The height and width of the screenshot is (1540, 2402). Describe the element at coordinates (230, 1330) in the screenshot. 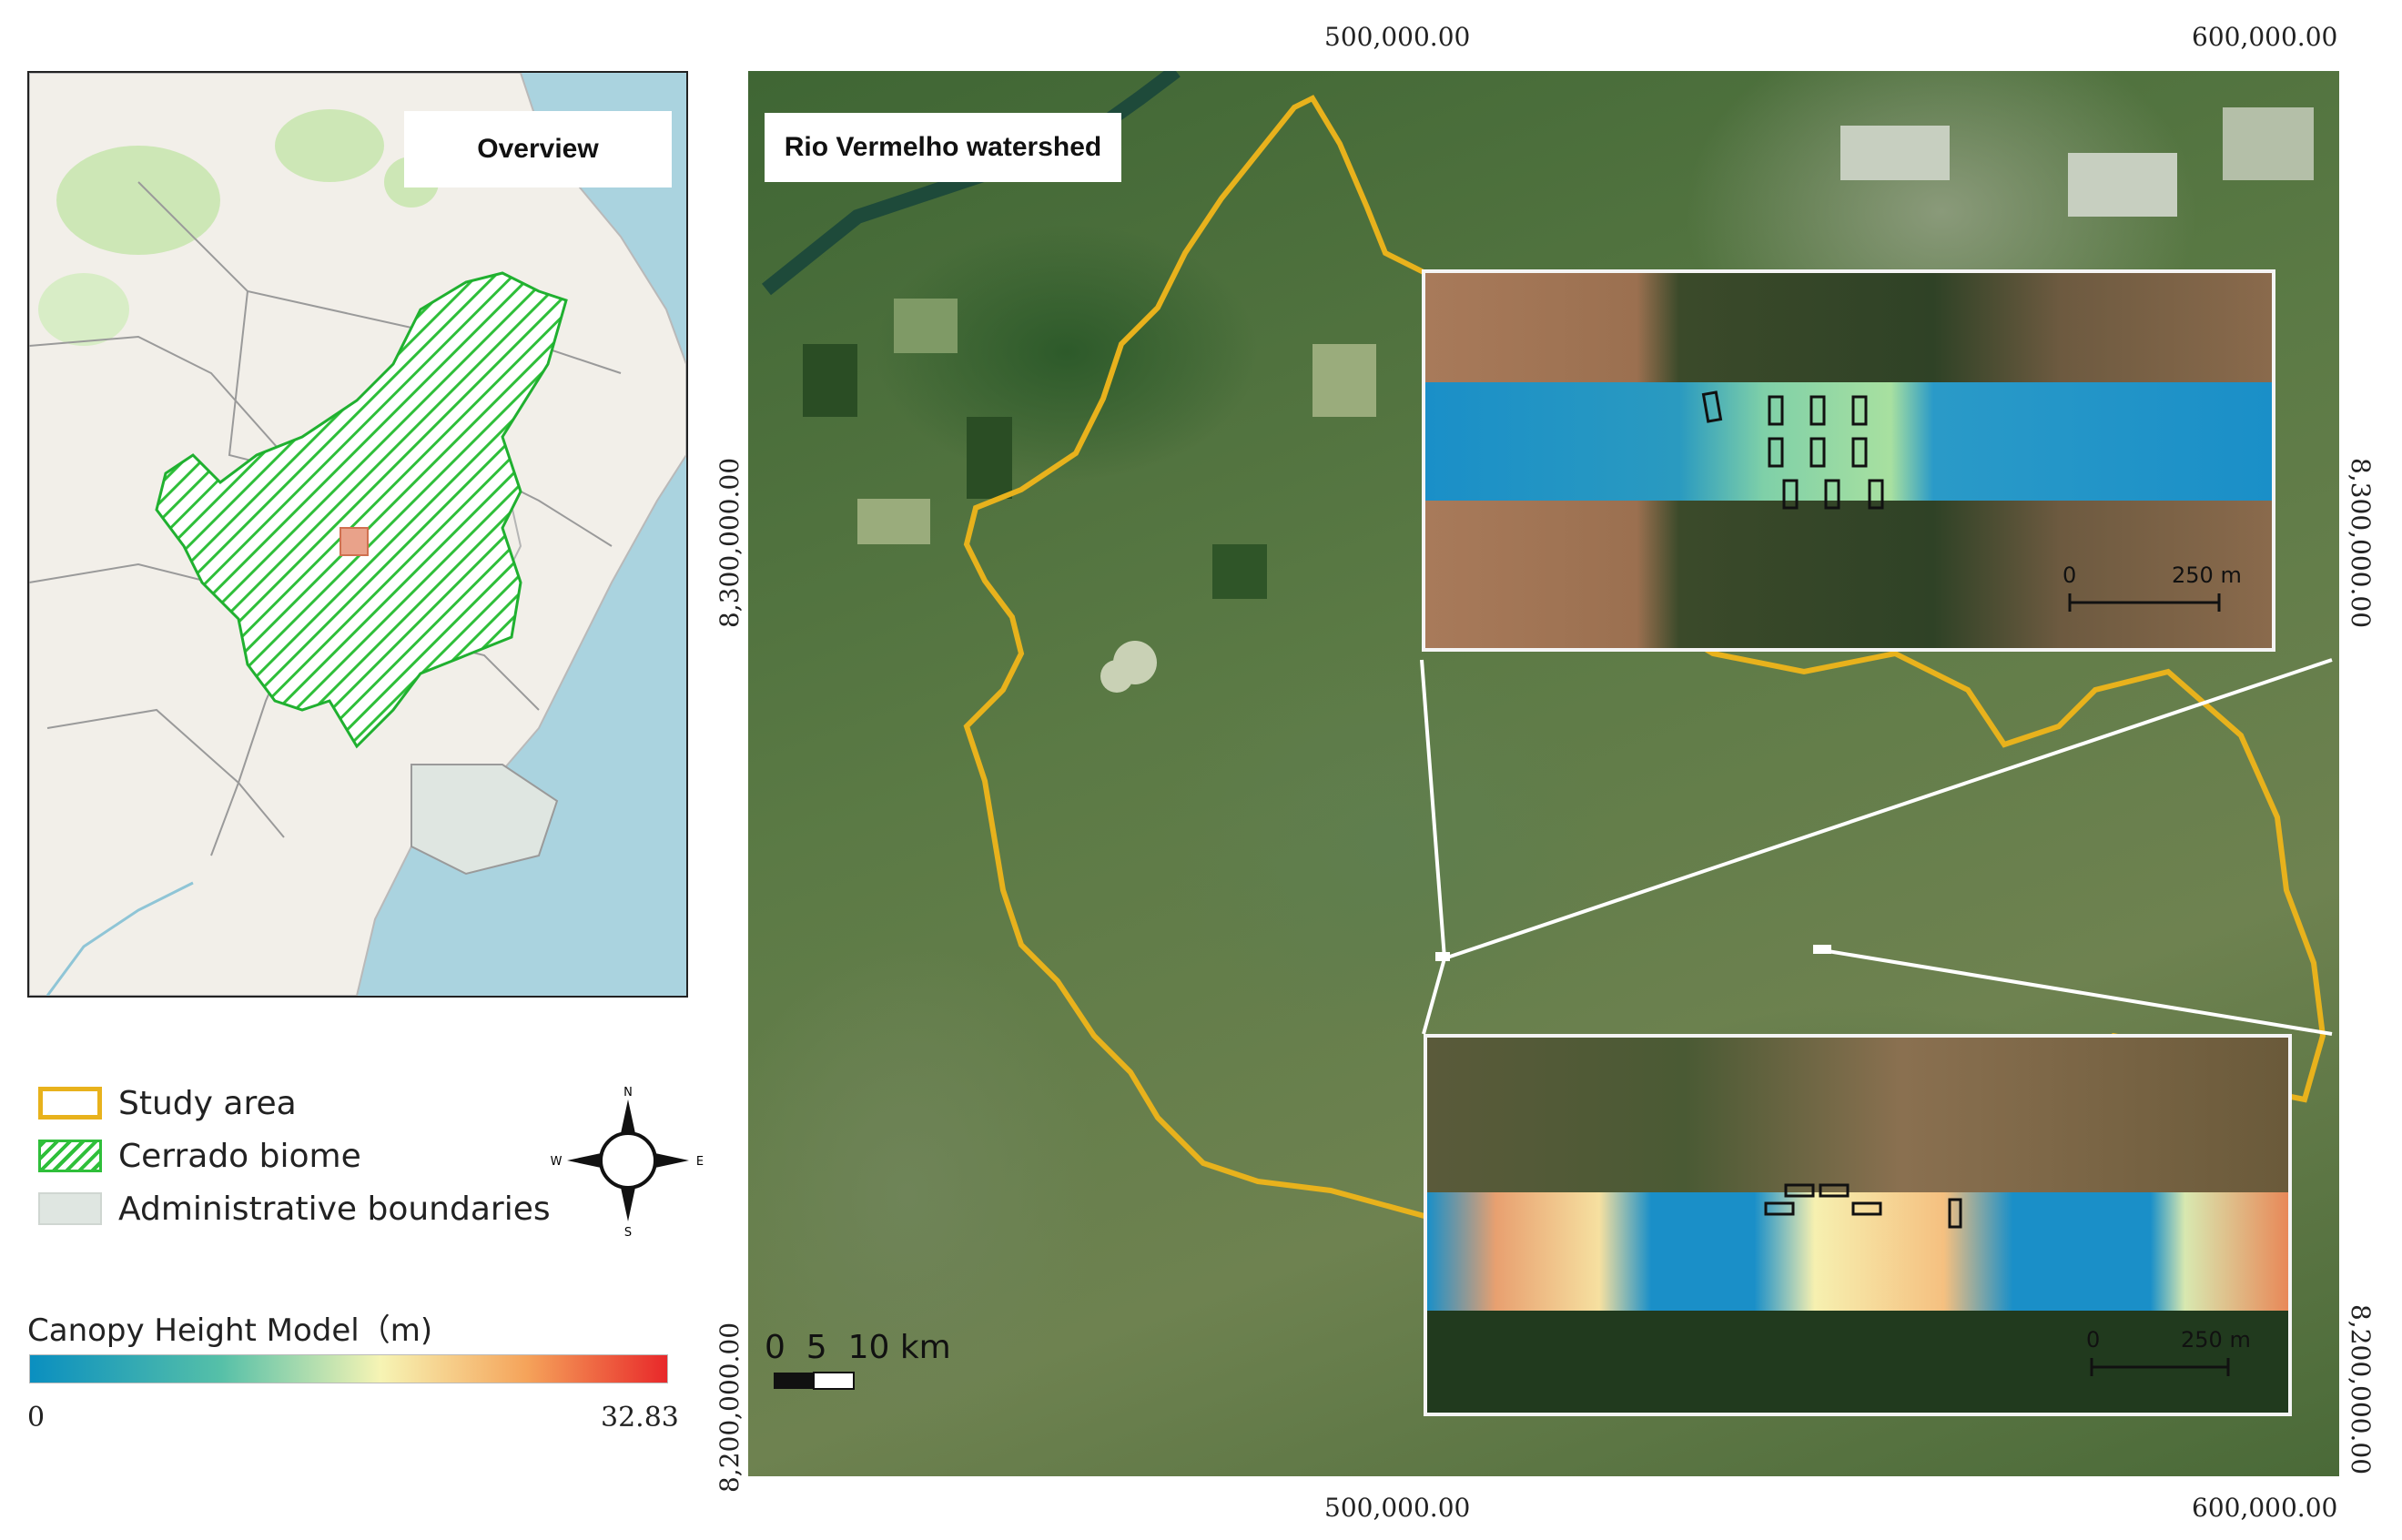

I see `colorbar-title: Canopy Height Model（m)` at that location.